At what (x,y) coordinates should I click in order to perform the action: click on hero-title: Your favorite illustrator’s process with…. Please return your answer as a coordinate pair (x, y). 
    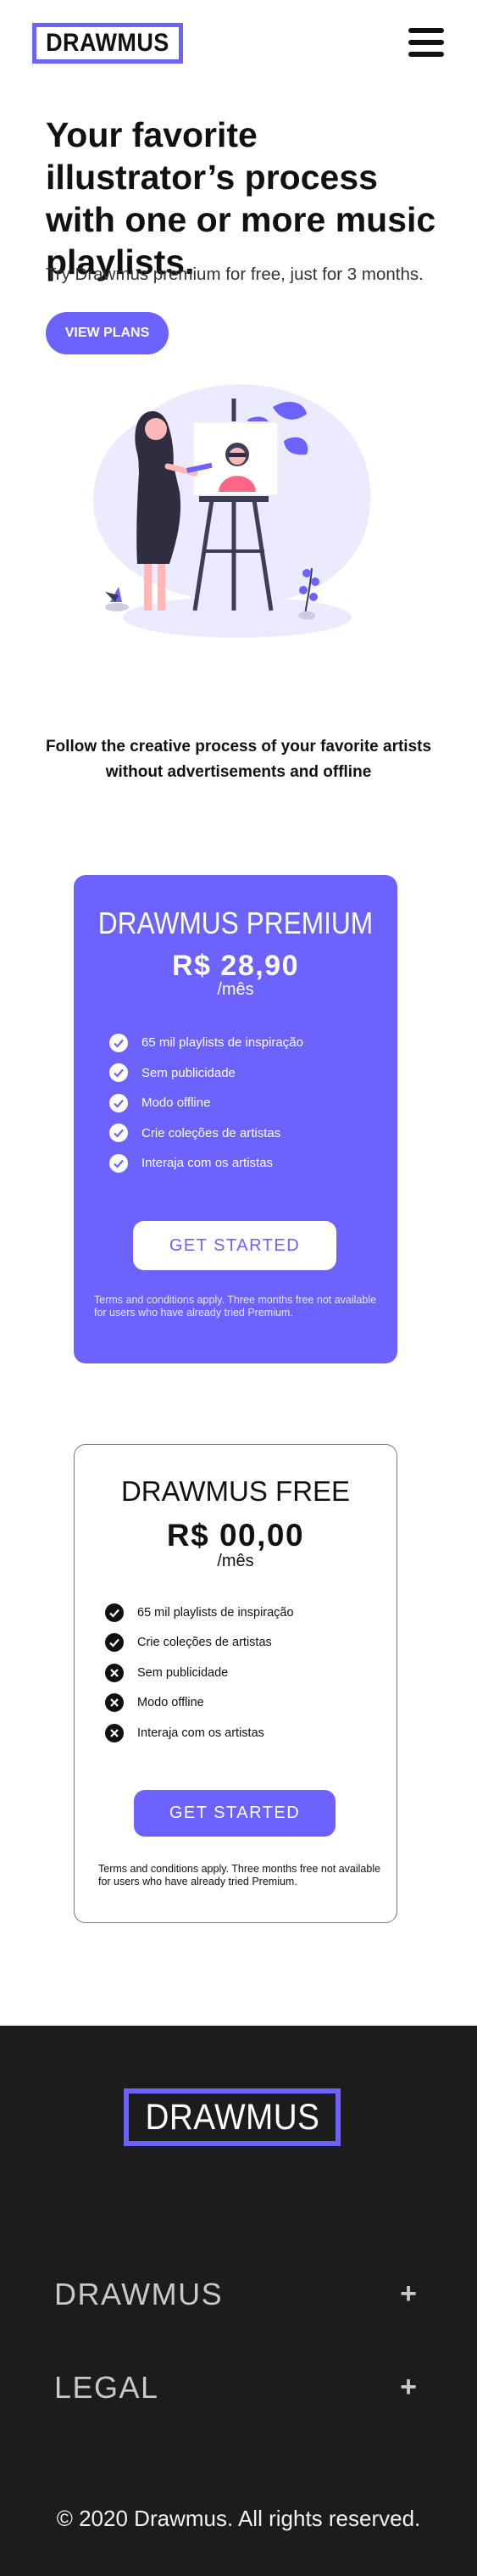
    Looking at the image, I should click on (241, 198).